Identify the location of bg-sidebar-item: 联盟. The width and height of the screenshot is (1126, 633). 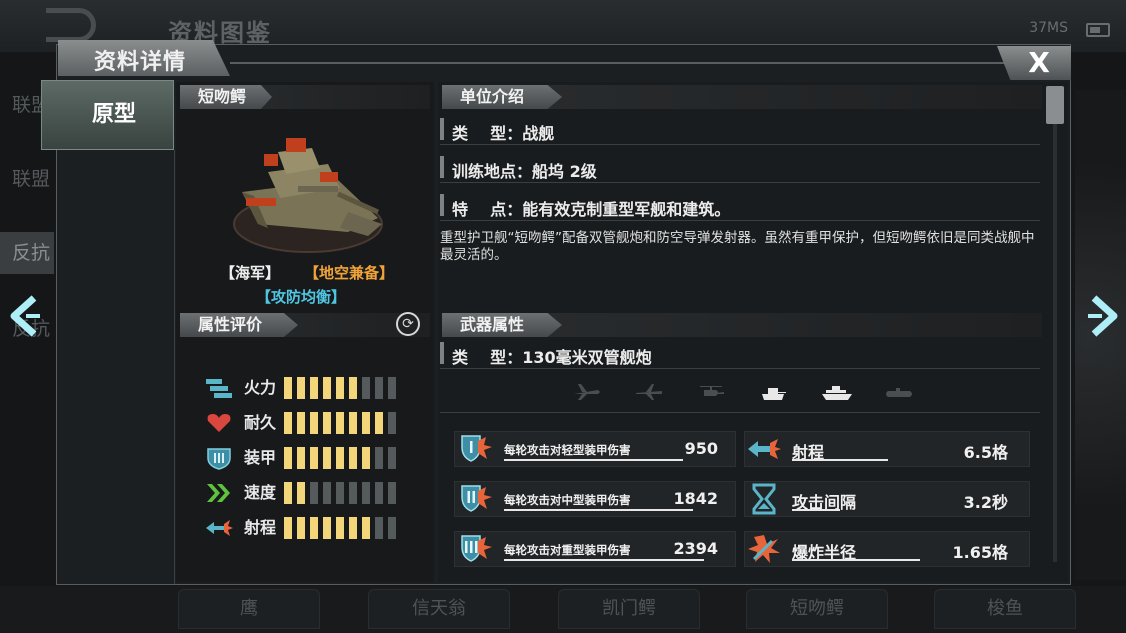
(27, 179).